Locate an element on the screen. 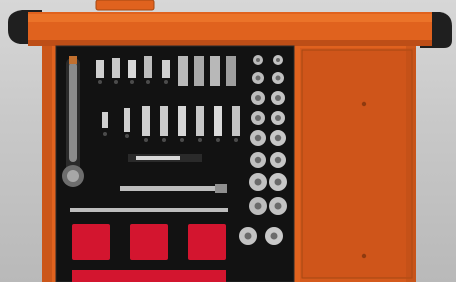  left-edge-shadow is located at coordinates (47, 164).